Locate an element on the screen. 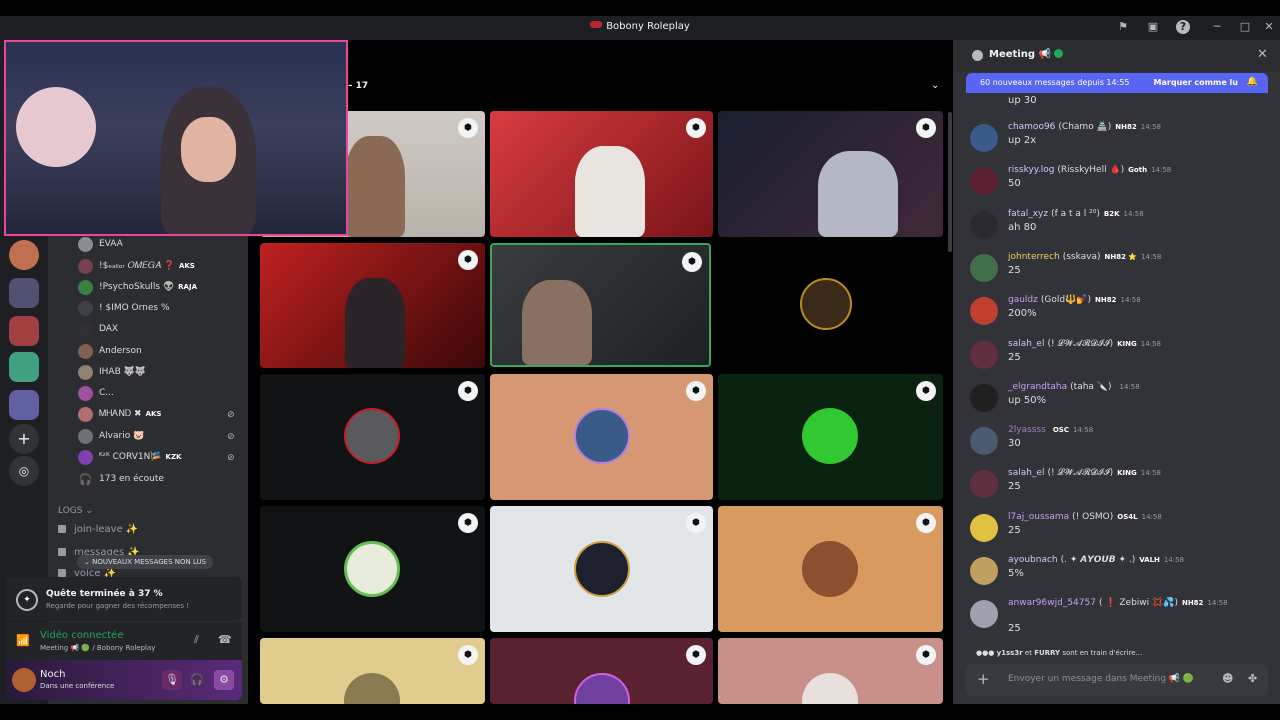 The image size is (1280, 720). username: Noch is located at coordinates (52, 674).